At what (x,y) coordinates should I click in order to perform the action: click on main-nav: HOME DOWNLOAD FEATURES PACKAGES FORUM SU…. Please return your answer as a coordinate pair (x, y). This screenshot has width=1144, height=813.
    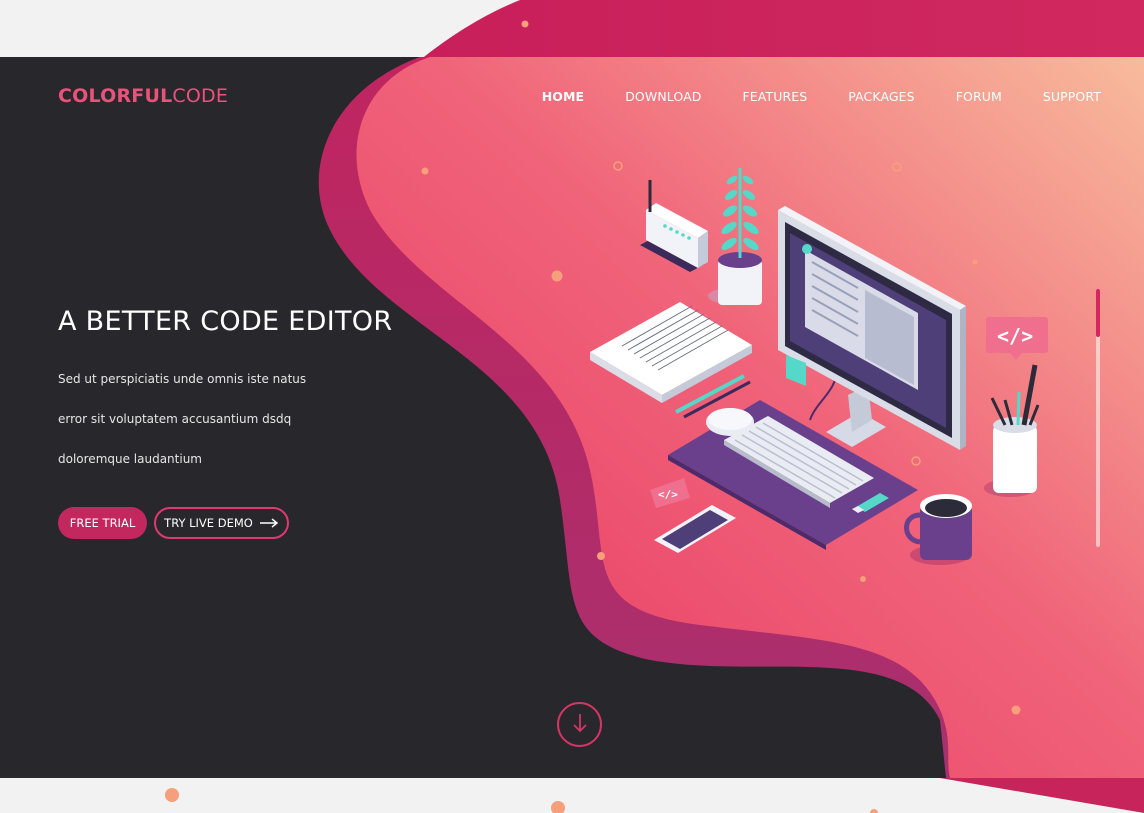
    Looking at the image, I should click on (801, 96).